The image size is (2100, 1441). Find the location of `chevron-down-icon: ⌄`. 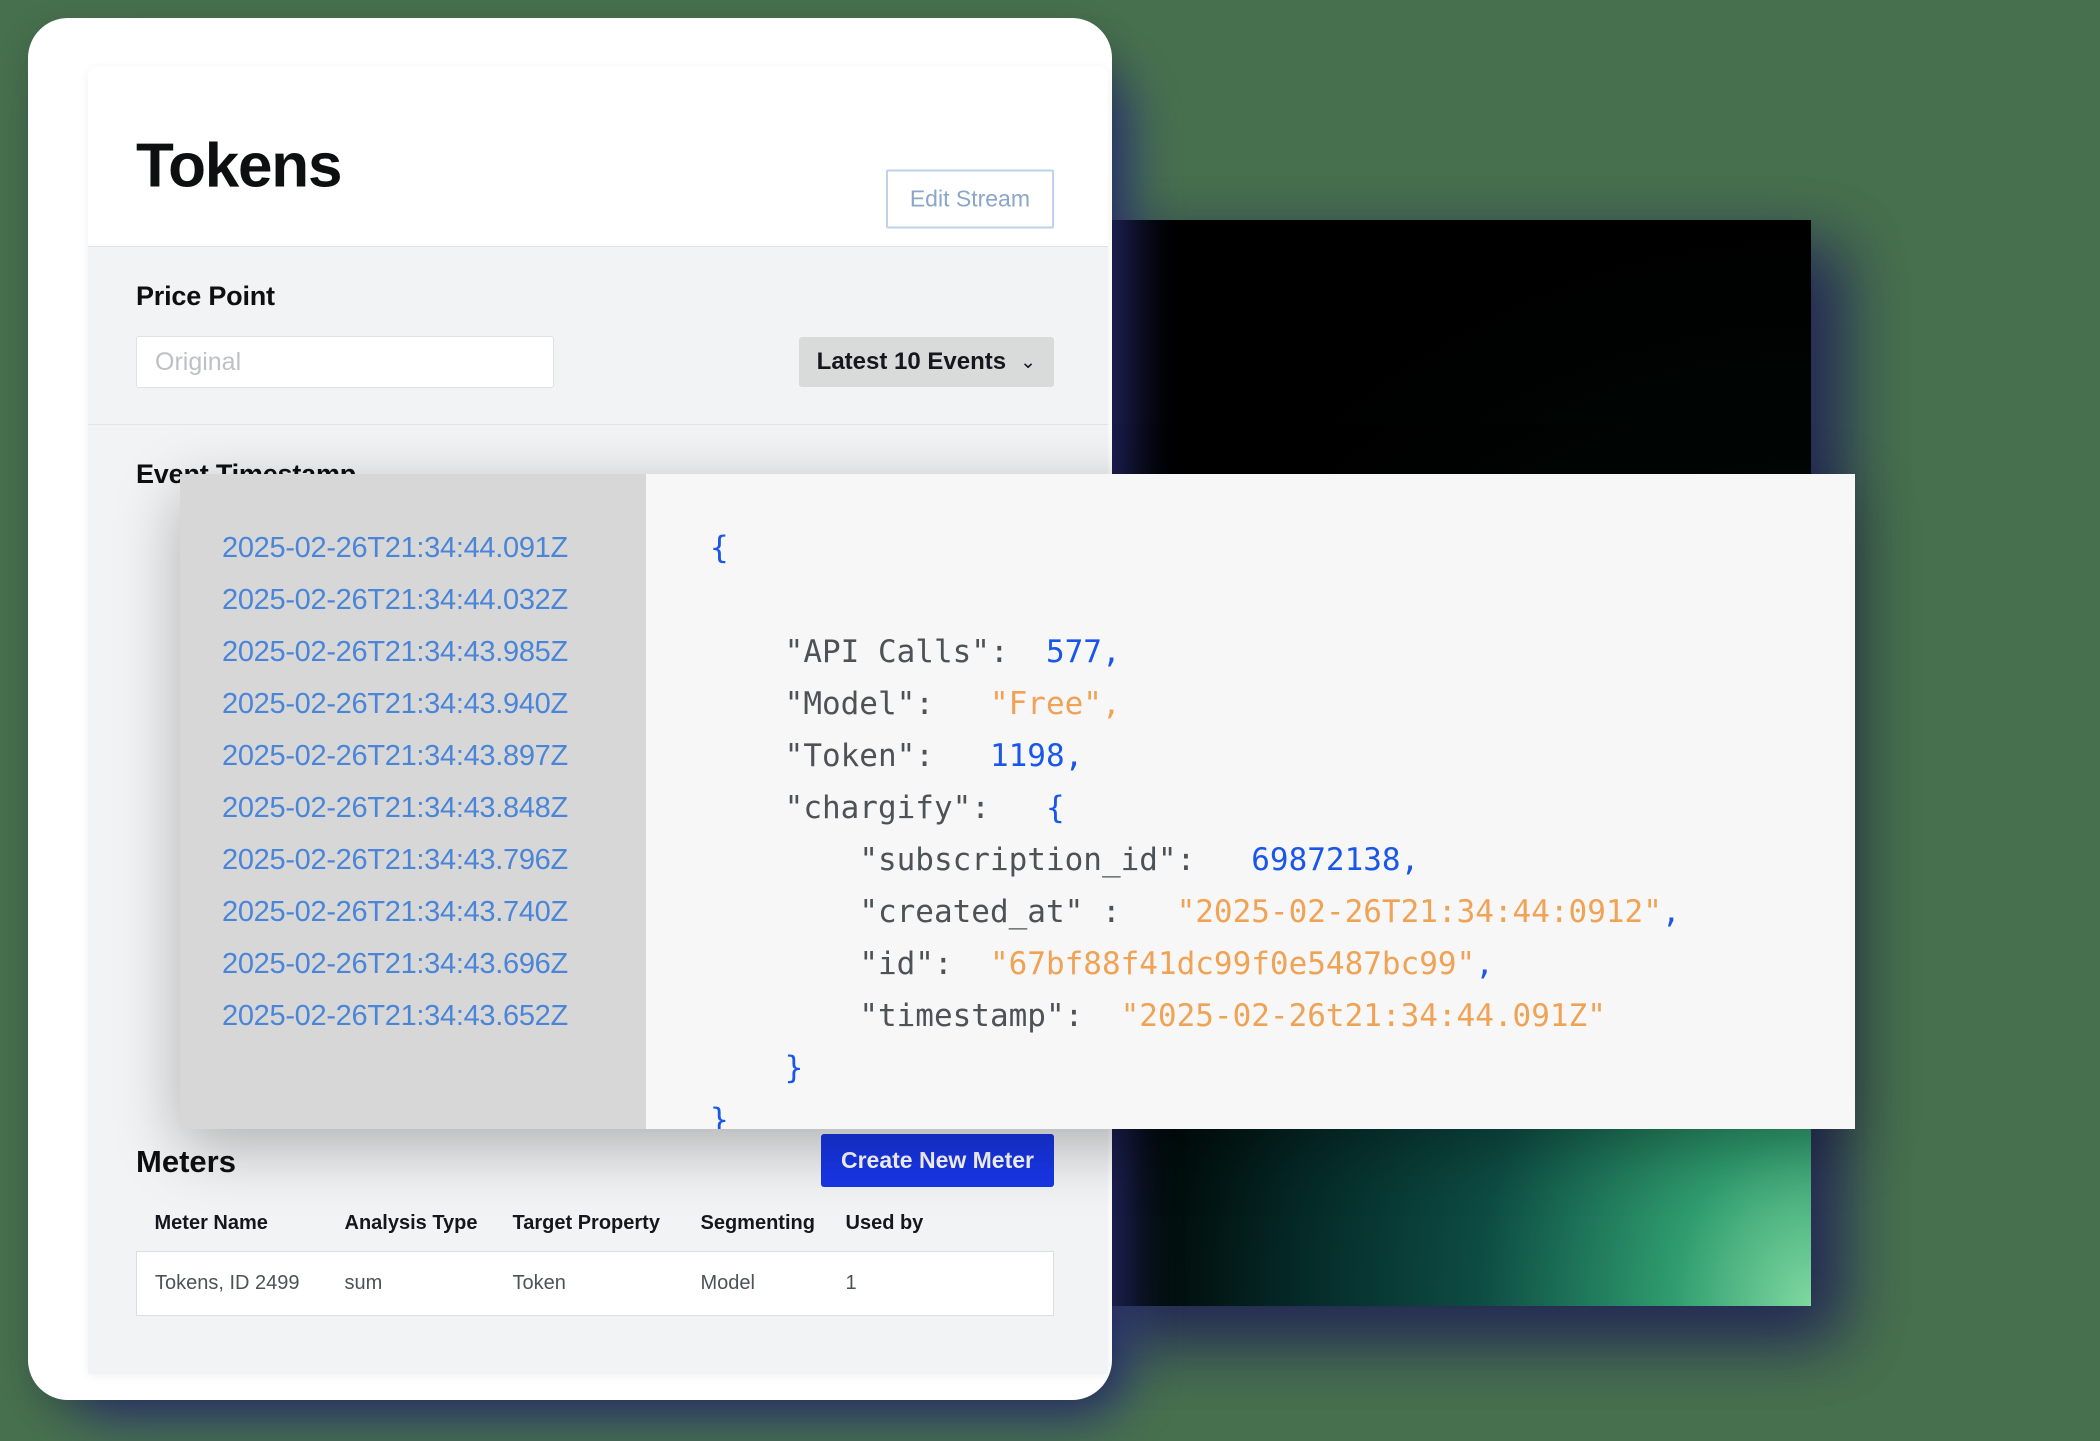

chevron-down-icon: ⌄ is located at coordinates (1028, 362).